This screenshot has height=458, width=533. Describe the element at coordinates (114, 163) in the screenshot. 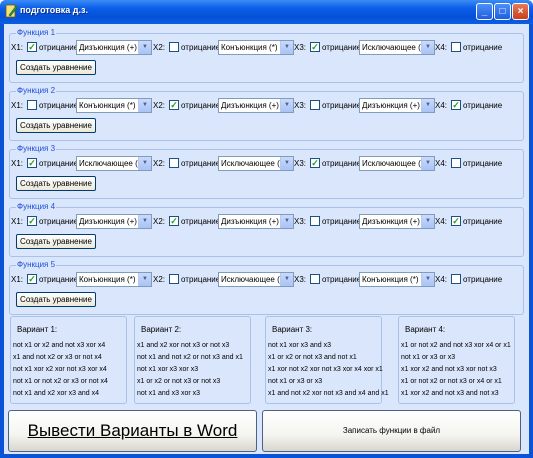

I see `x1-operator-select: Исключающее (ИЛ▼` at that location.